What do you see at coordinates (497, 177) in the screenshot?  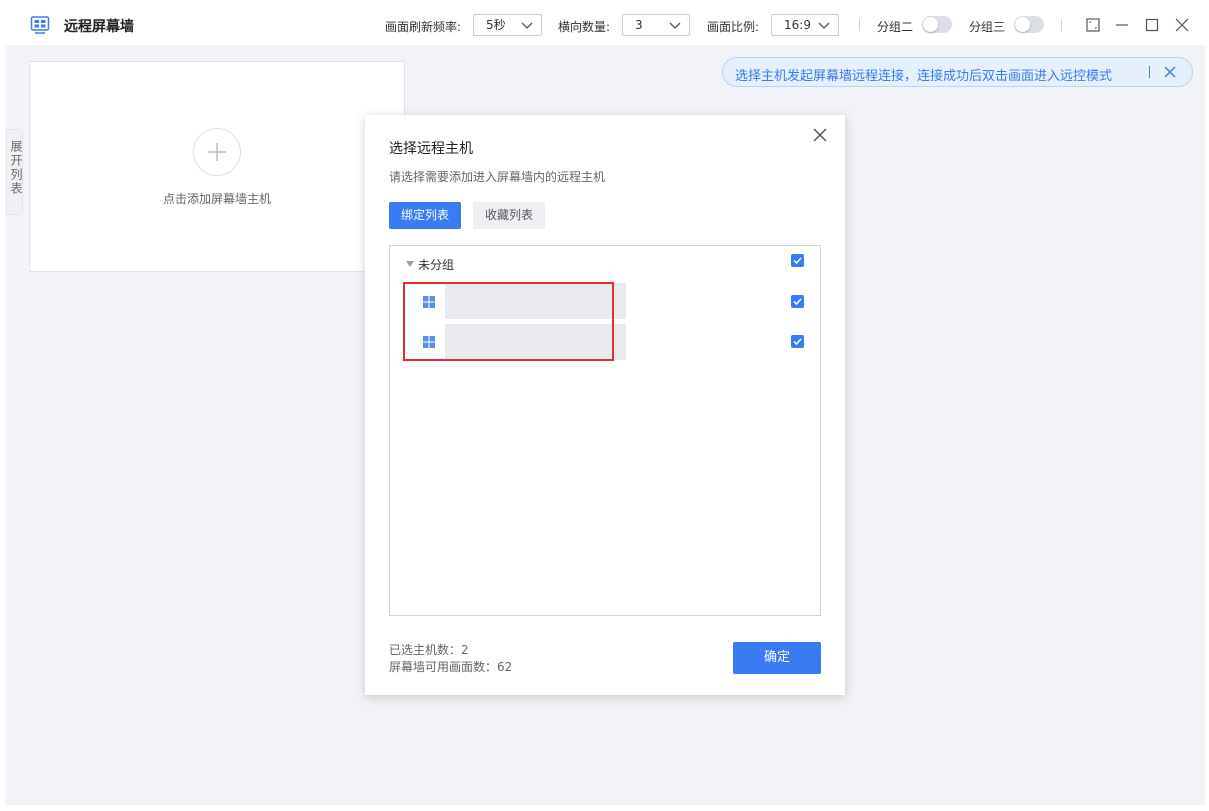 I see `dialog-subtitle: 请选择需要添加进入屏幕墙内的远程主机` at bounding box center [497, 177].